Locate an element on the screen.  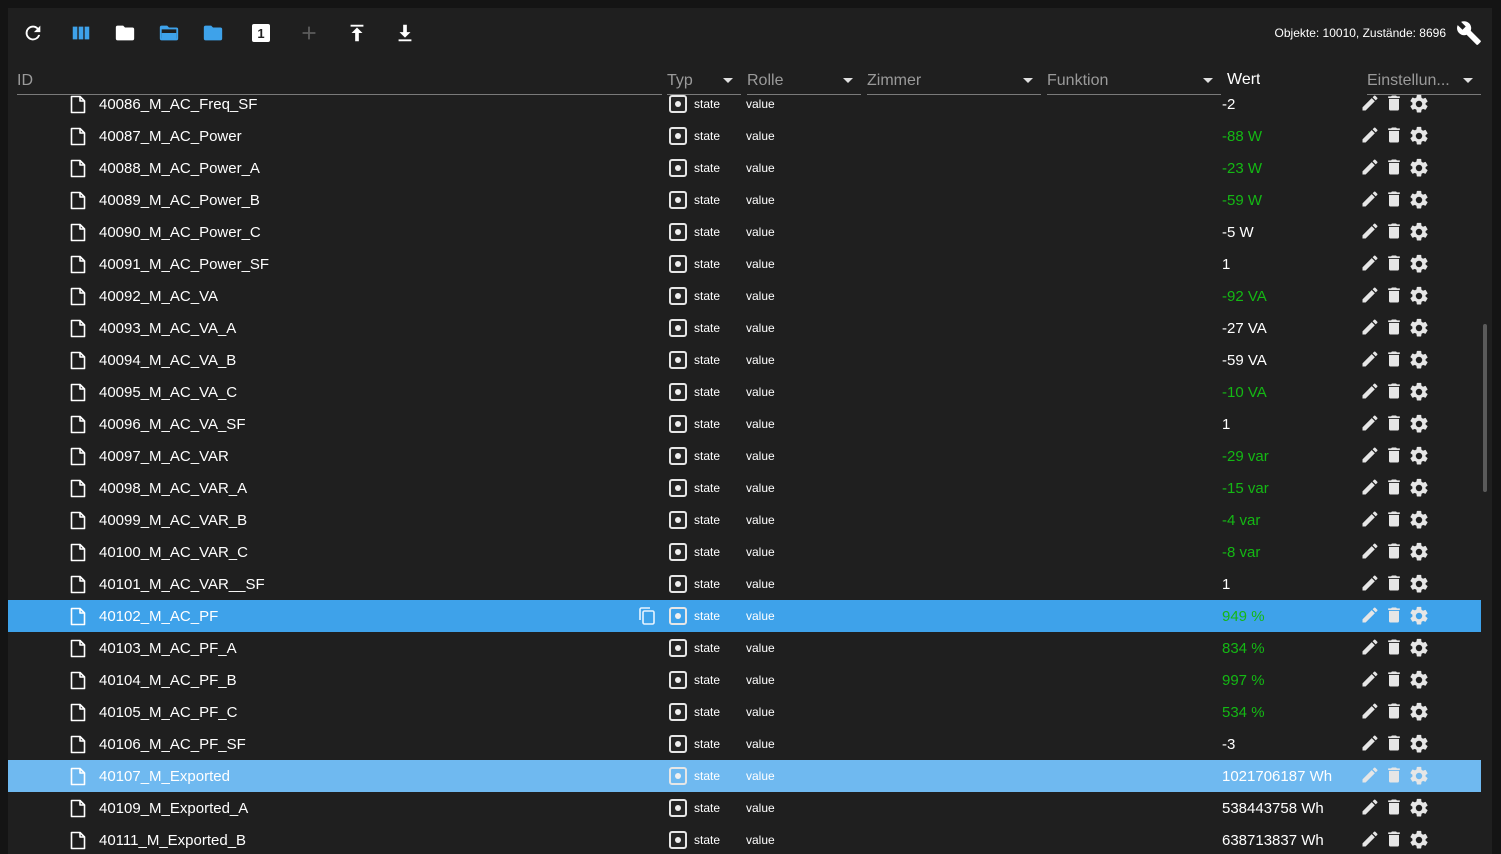
table-row: 40098_M_AC_VAR_A state value -15 var is located at coordinates (744, 488).